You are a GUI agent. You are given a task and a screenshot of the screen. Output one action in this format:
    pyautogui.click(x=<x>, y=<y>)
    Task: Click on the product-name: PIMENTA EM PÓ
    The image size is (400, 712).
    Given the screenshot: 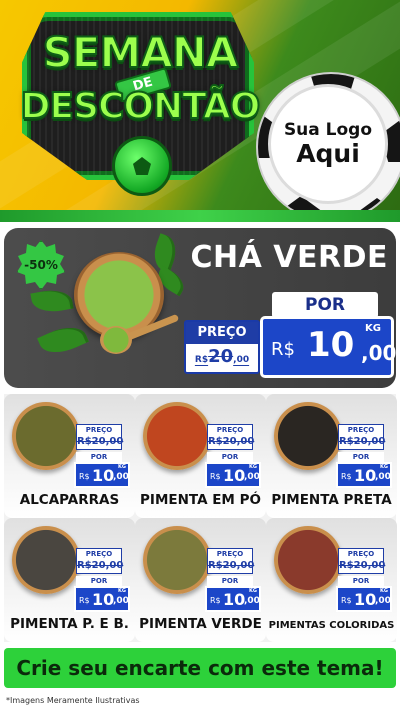 What is the action you would take?
    pyautogui.click(x=200, y=500)
    